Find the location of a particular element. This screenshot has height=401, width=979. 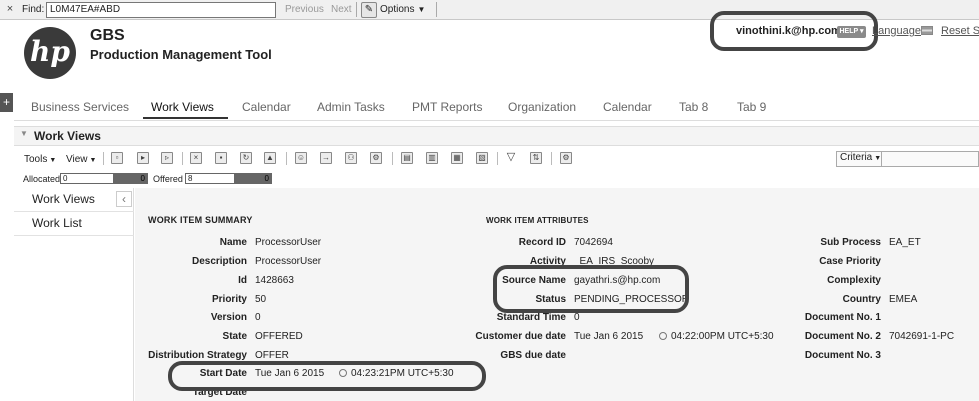

find-options-button: ✎ Options ▼ is located at coordinates (397, 9).